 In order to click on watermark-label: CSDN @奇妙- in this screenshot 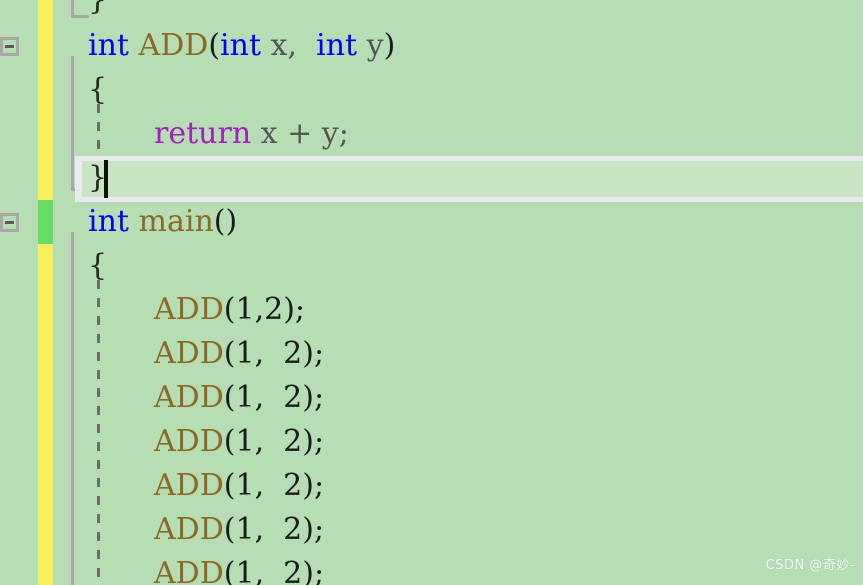, I will do `click(810, 565)`.